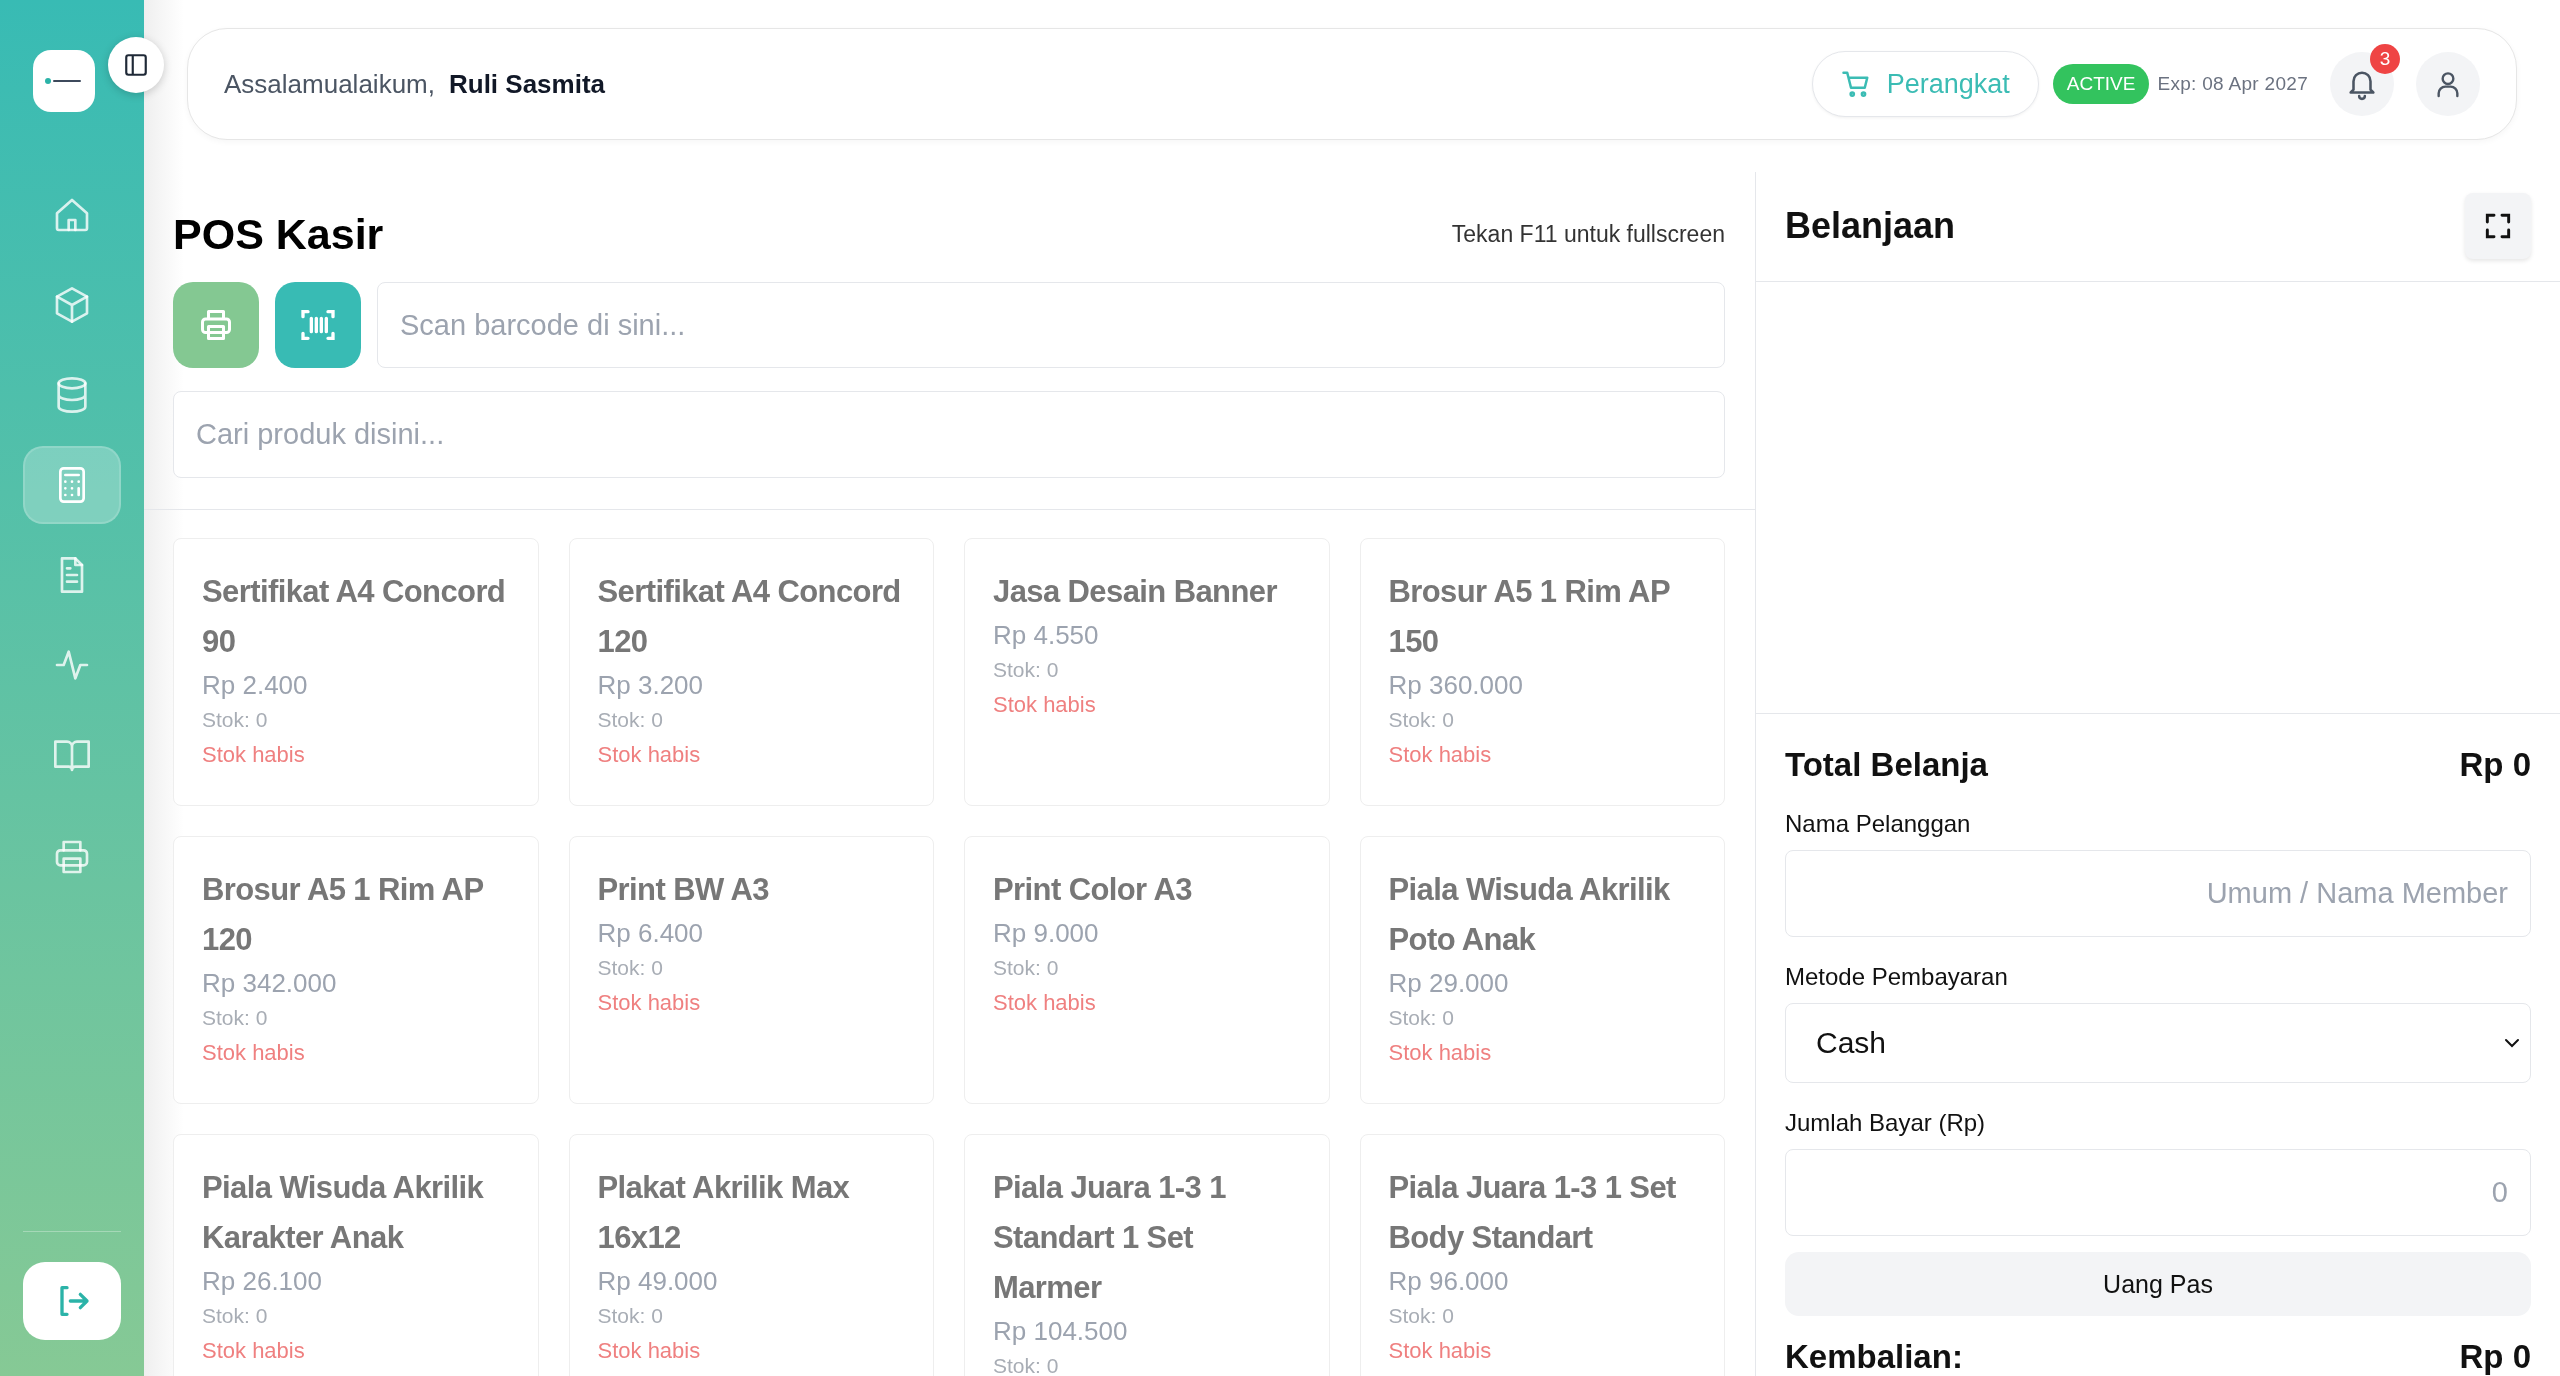 Image resolution: width=2560 pixels, height=1376 pixels. I want to click on product-price: Rp 9.000, so click(1046, 933).